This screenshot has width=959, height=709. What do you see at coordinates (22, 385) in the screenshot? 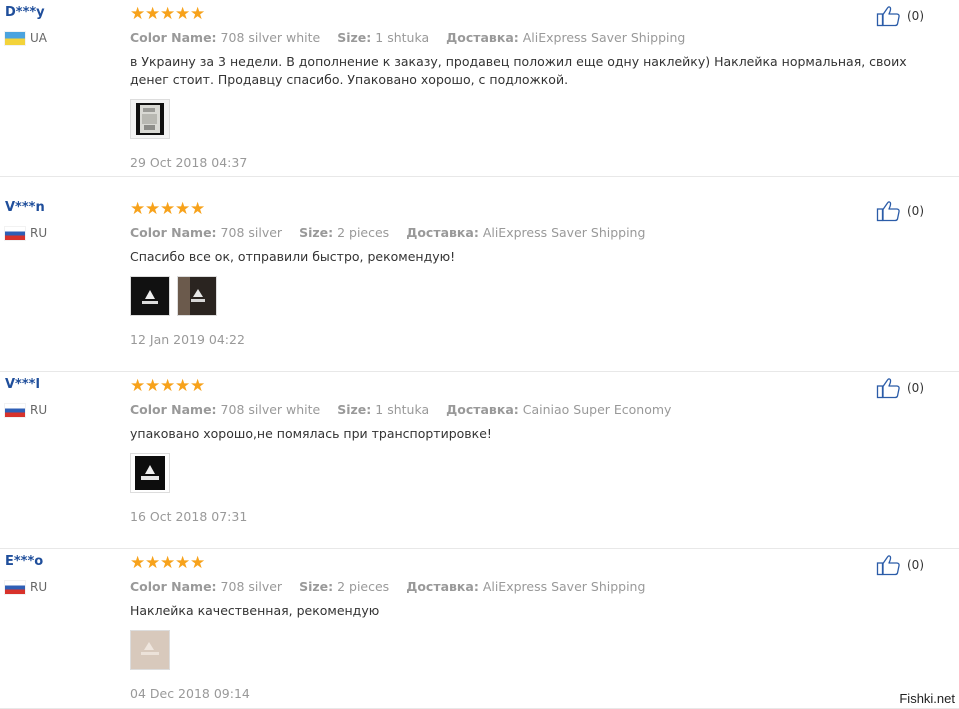
I see `reviewer-name: V***l` at bounding box center [22, 385].